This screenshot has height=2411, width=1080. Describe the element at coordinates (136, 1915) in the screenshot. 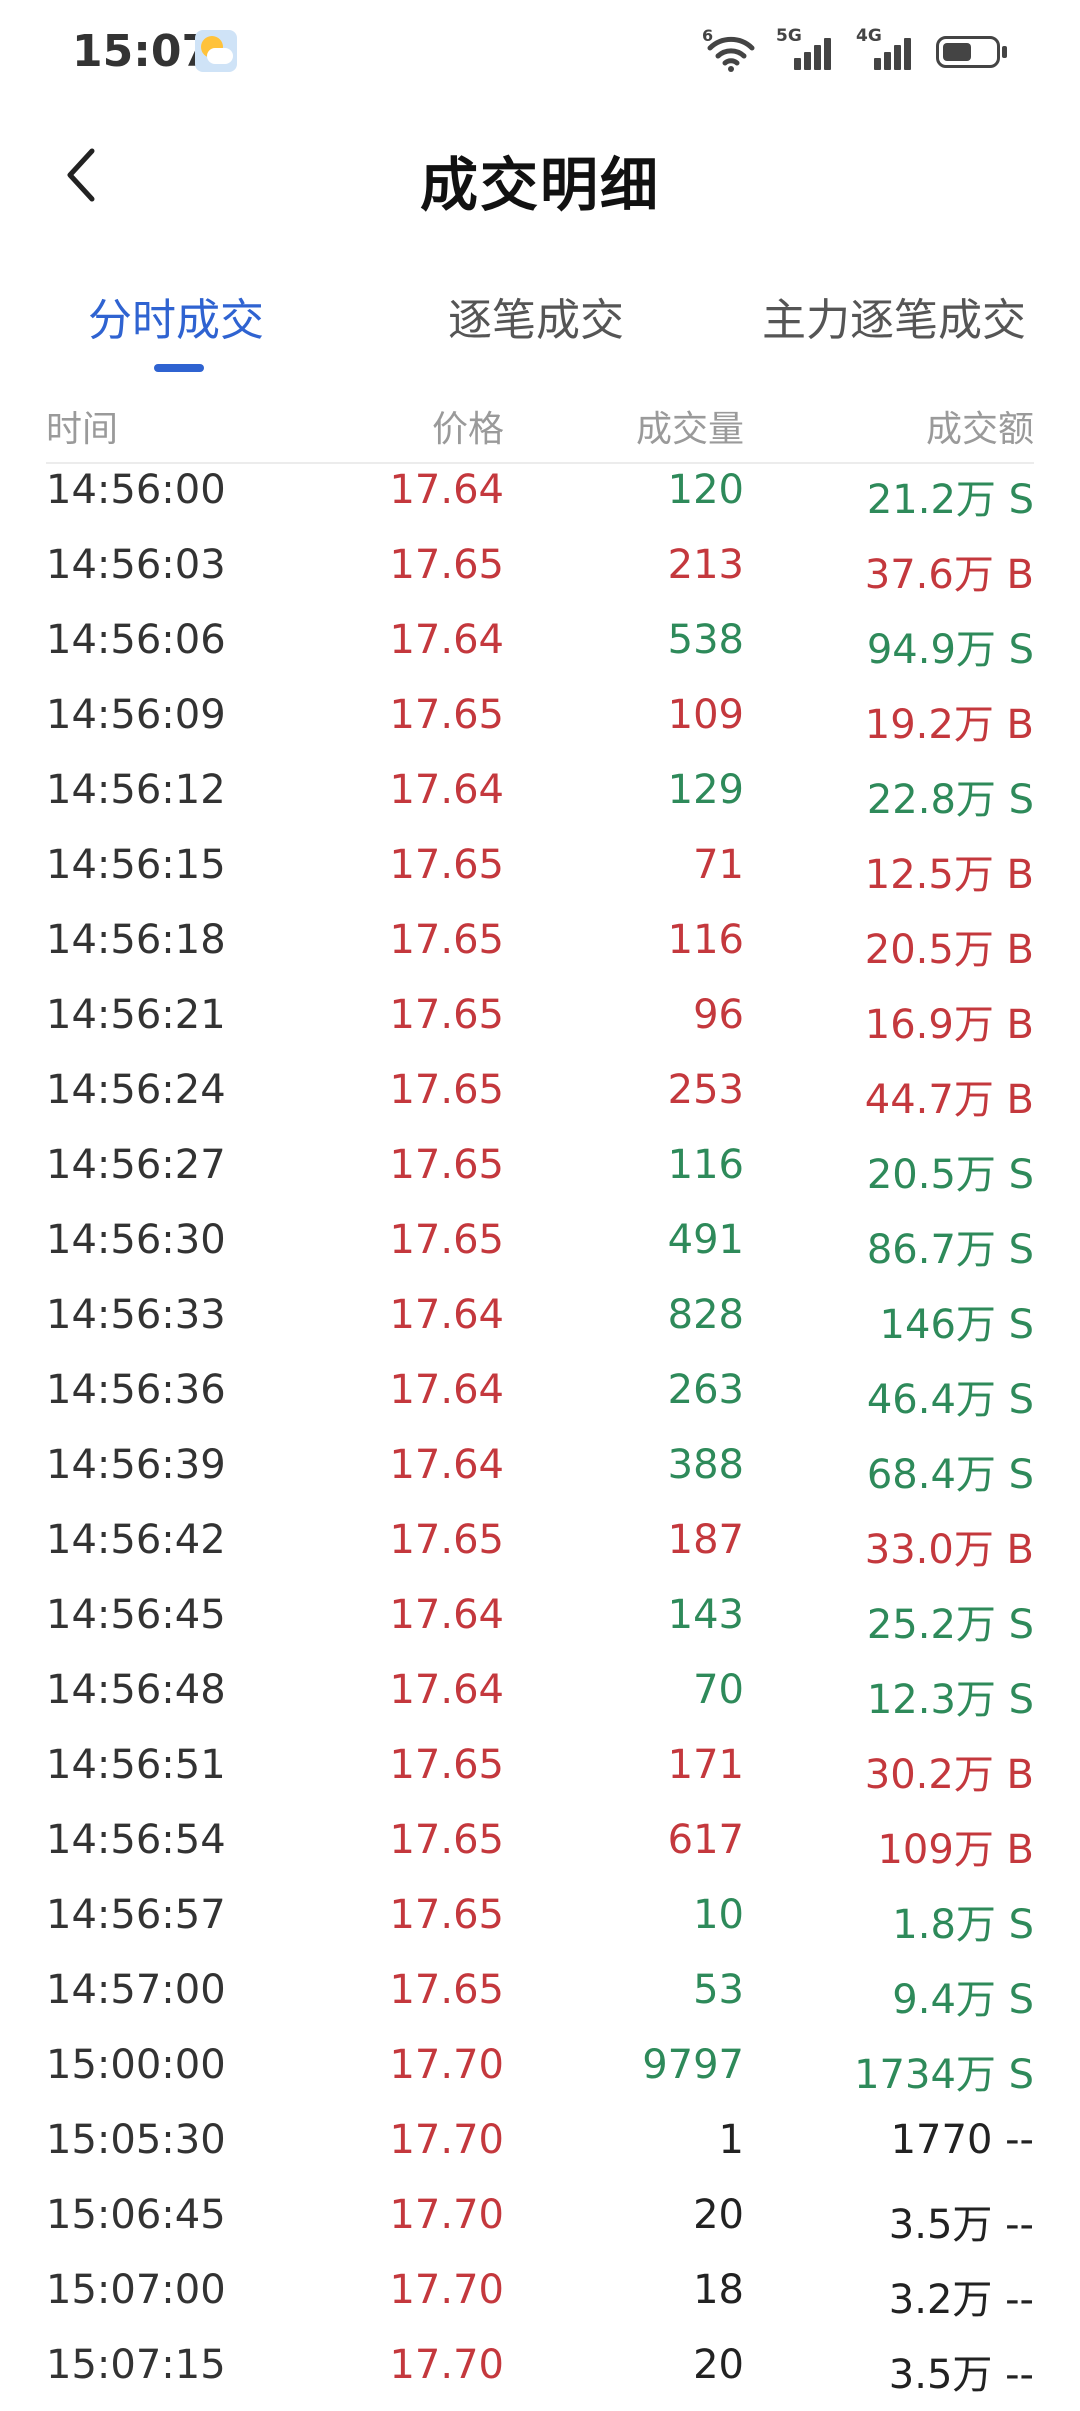

I see `cell-time: 14:56:57` at that location.